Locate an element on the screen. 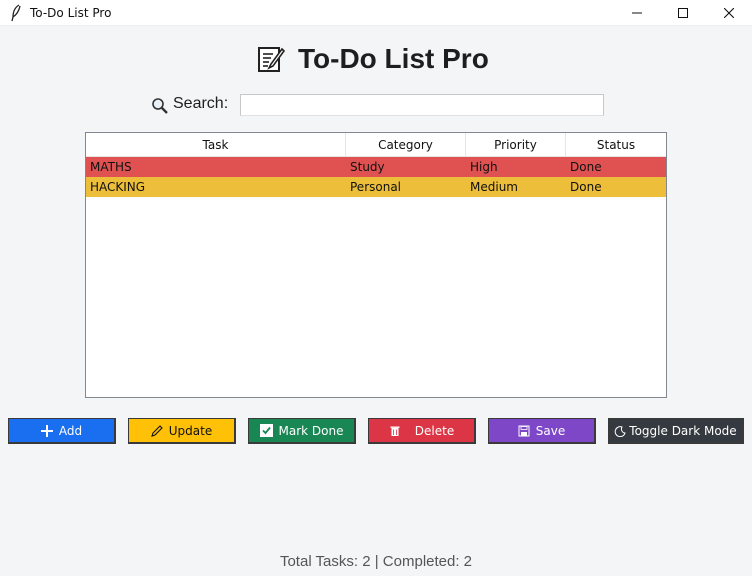  update-button-label: Update is located at coordinates (190, 430).